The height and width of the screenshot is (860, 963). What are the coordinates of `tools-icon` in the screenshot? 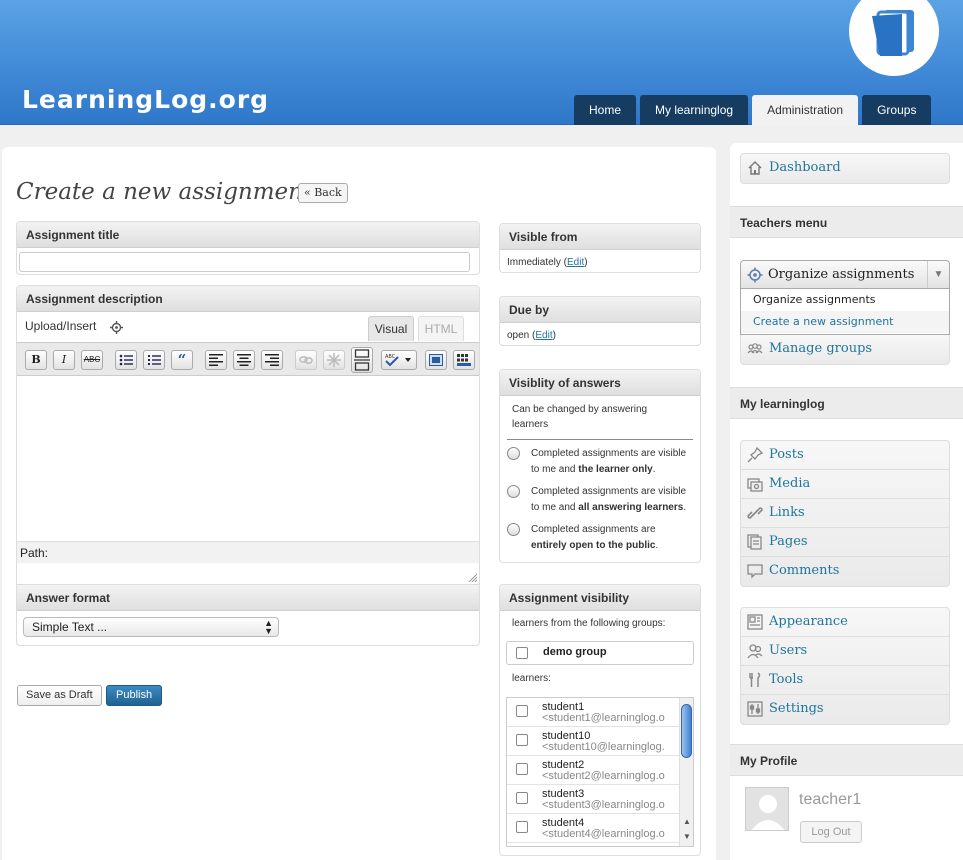 It's located at (755, 679).